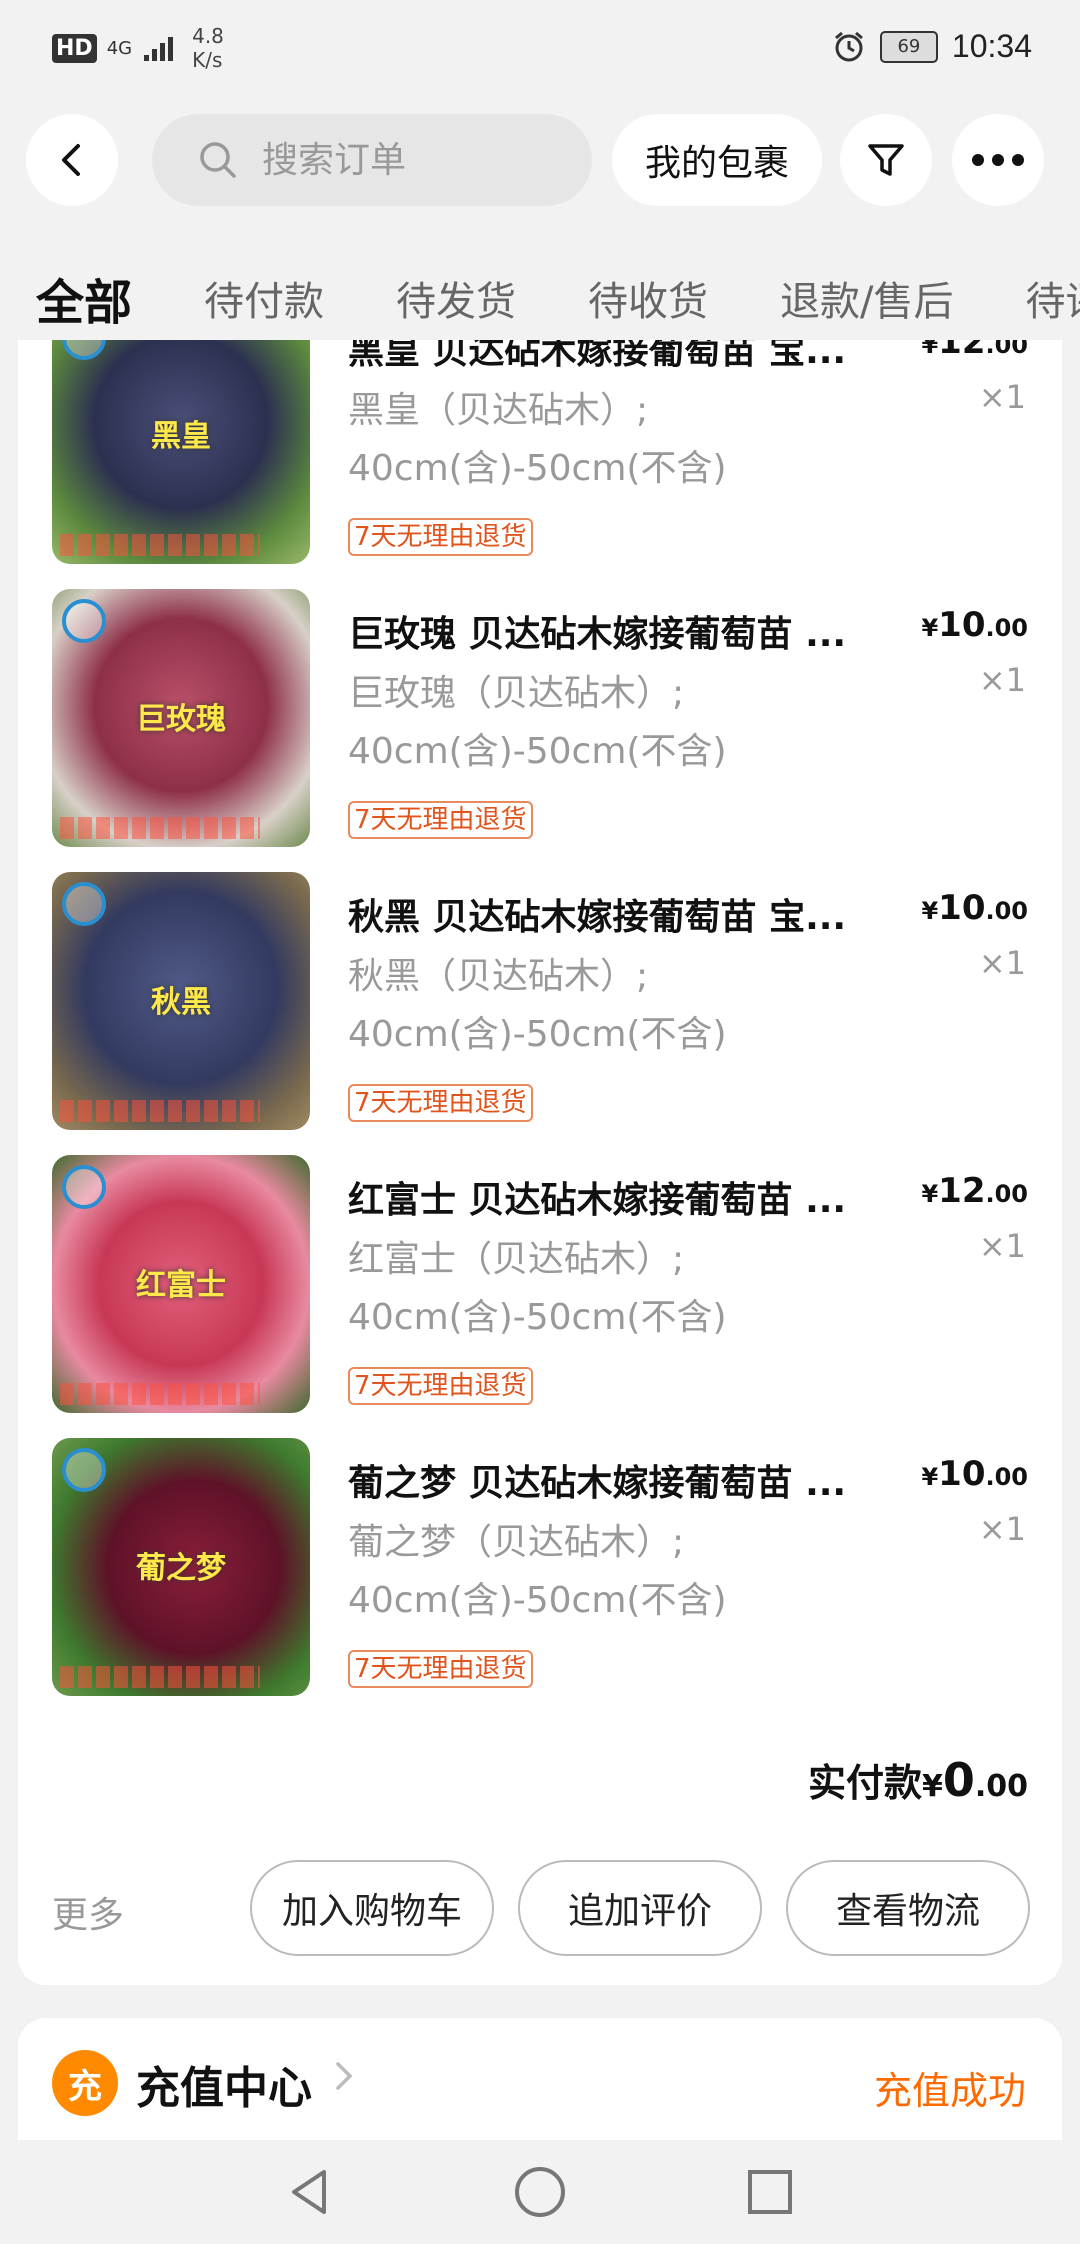  What do you see at coordinates (540, 50) in the screenshot?
I see `status-bar: HD 4G 4.8 K/s 69 10:34` at bounding box center [540, 50].